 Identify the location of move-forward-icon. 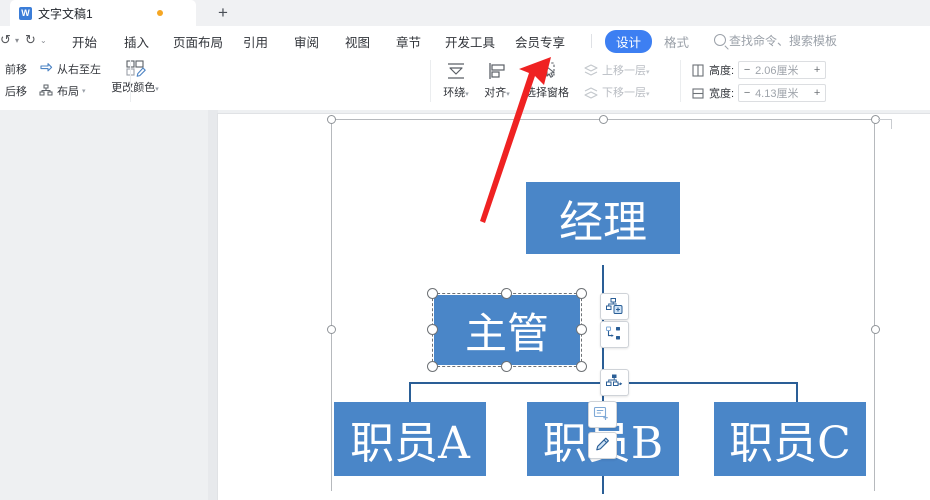
(1, 69).